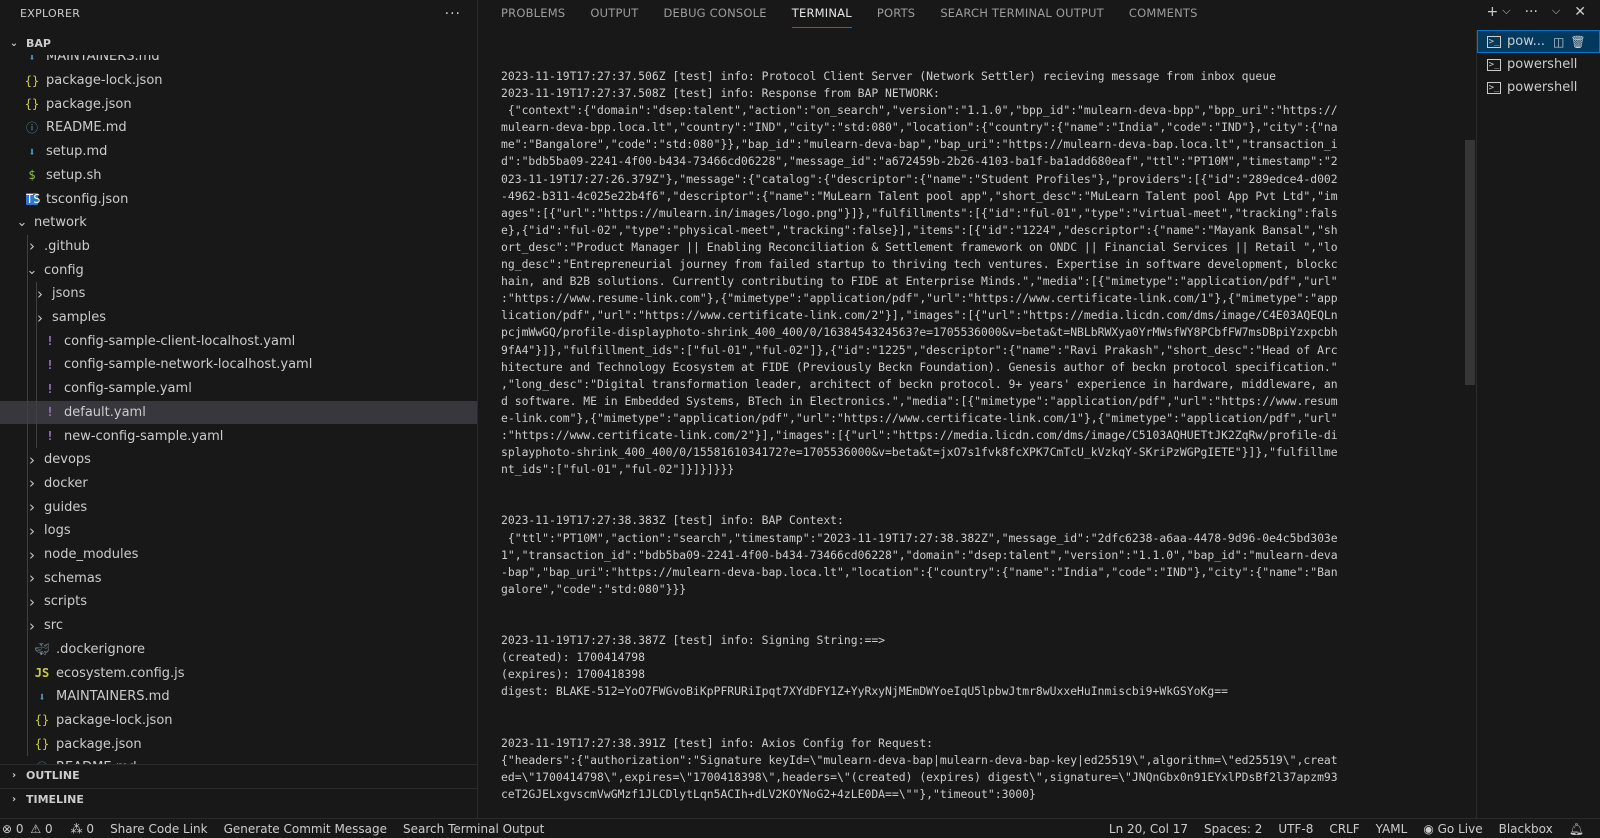 The height and width of the screenshot is (838, 1600). Describe the element at coordinates (238, 799) in the screenshot. I see `timeline-section: › TIMELINE` at that location.